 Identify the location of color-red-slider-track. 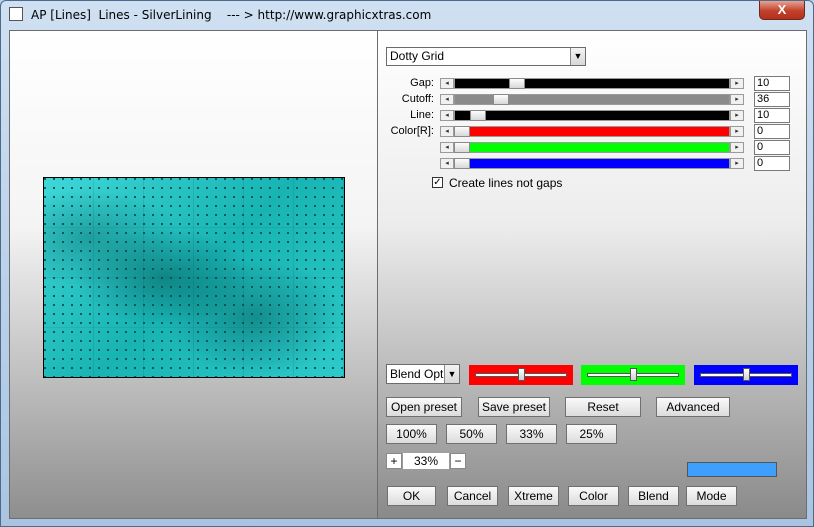
(592, 131).